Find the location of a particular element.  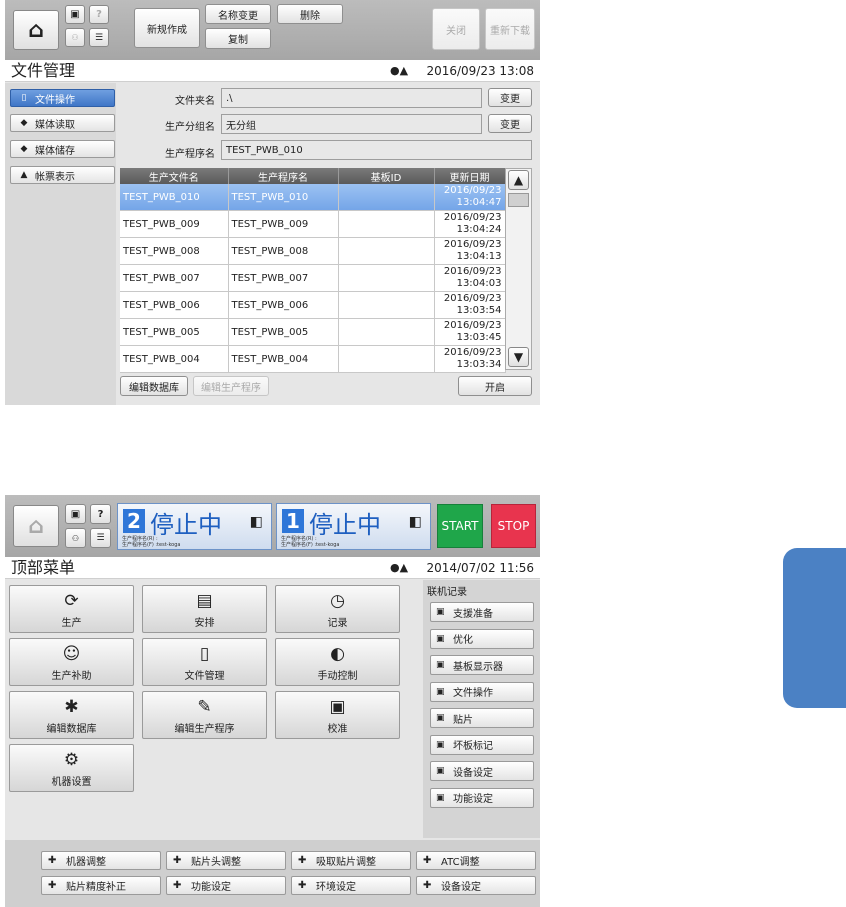

table-scrollbar: ▲ ▼ is located at coordinates (518, 269).